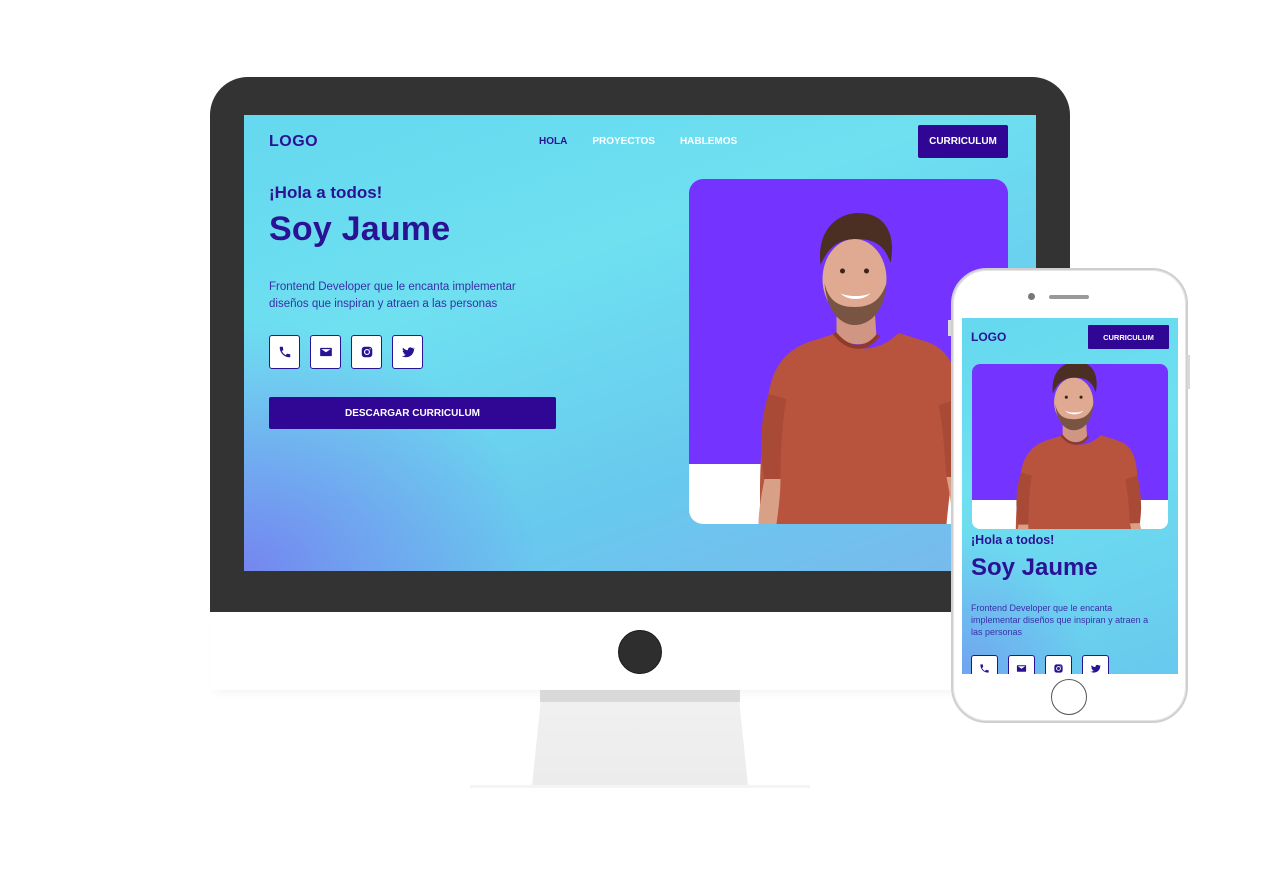 Image resolution: width=1280 pixels, height=886 pixels. Describe the element at coordinates (1031, 296) in the screenshot. I see `phone-camera` at that location.